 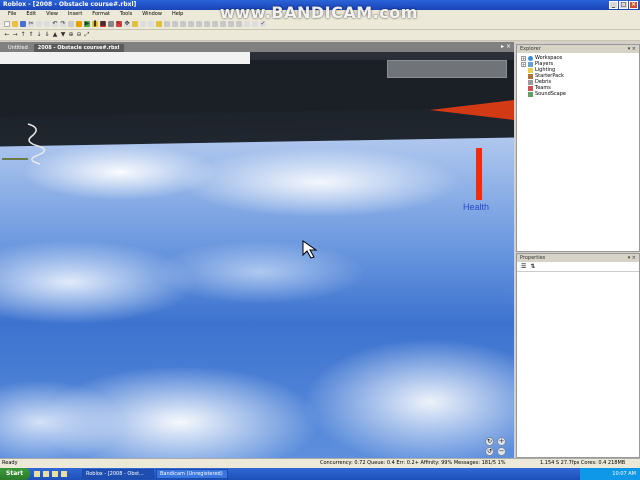 I want to click on tab-untitled: Untitled, so click(x=18, y=48).